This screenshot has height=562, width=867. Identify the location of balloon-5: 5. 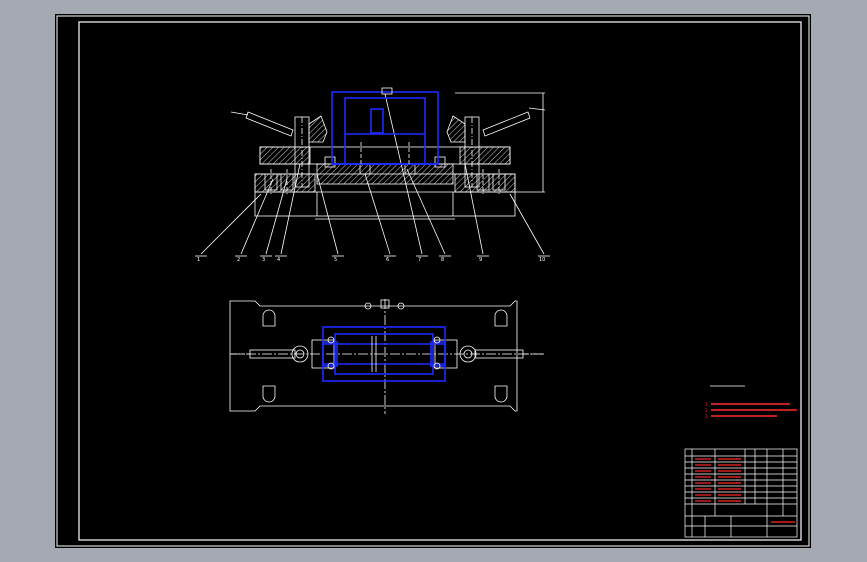
(335, 260).